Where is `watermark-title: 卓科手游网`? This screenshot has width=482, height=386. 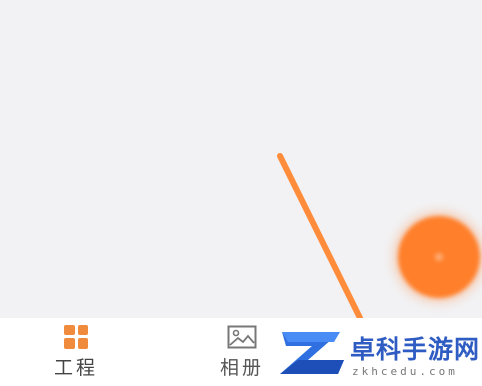 watermark-title: 卓科手游网 is located at coordinates (415, 349).